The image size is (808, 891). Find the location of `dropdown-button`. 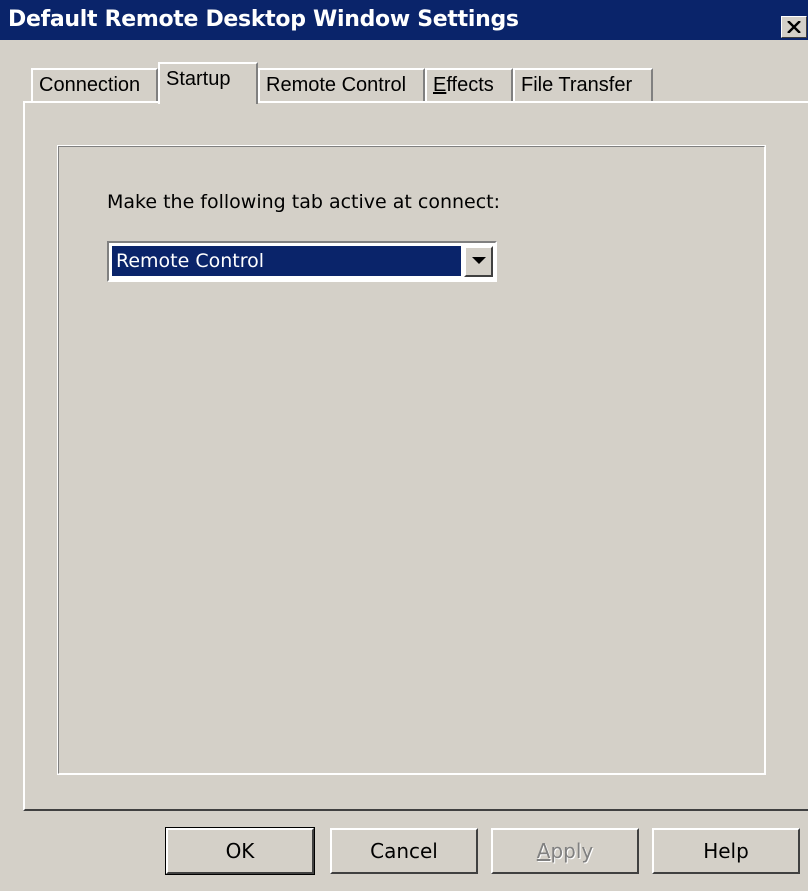

dropdown-button is located at coordinates (478, 261).